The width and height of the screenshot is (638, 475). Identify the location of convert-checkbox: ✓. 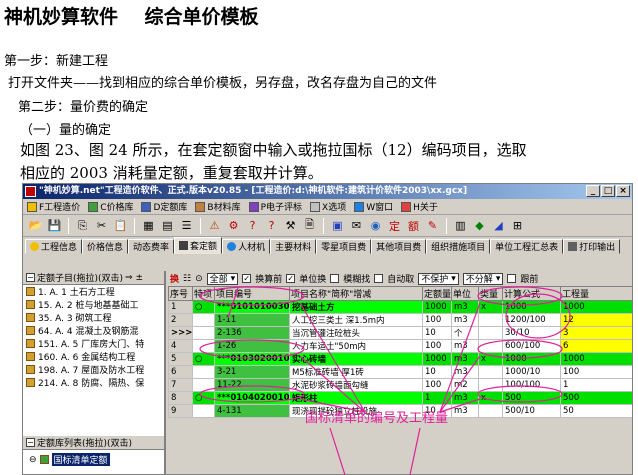
(247, 278).